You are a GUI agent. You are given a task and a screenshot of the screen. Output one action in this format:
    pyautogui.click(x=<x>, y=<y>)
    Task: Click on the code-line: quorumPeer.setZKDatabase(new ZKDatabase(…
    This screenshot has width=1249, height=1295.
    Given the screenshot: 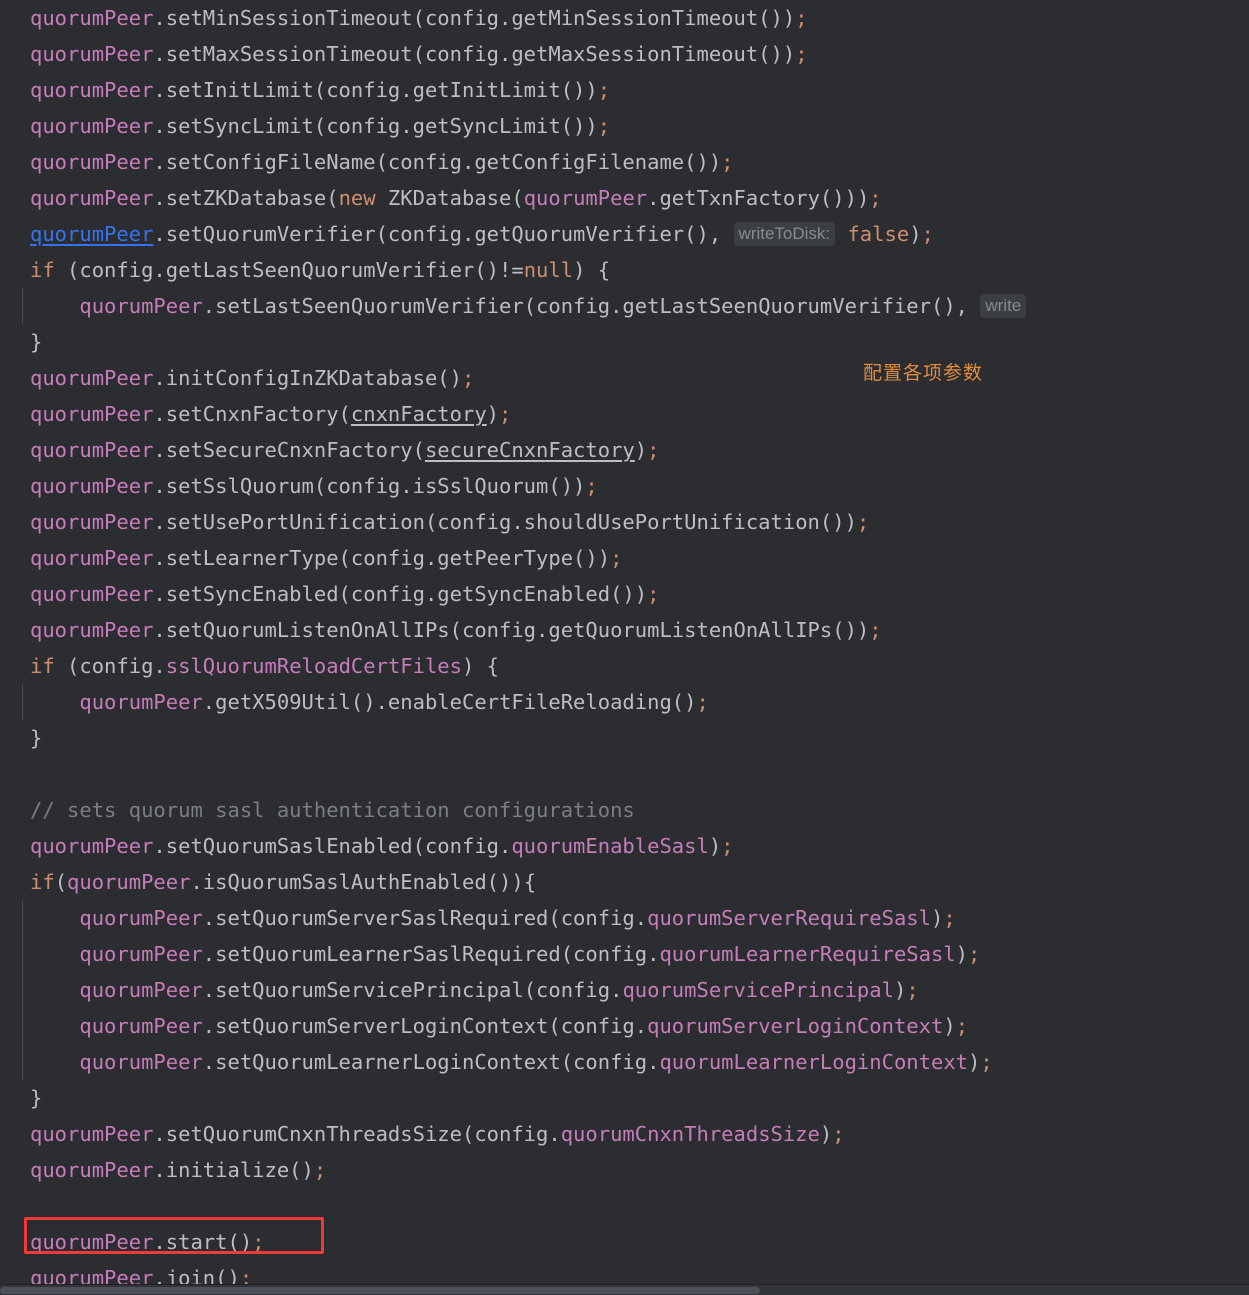 What is the action you would take?
    pyautogui.click(x=624, y=198)
    